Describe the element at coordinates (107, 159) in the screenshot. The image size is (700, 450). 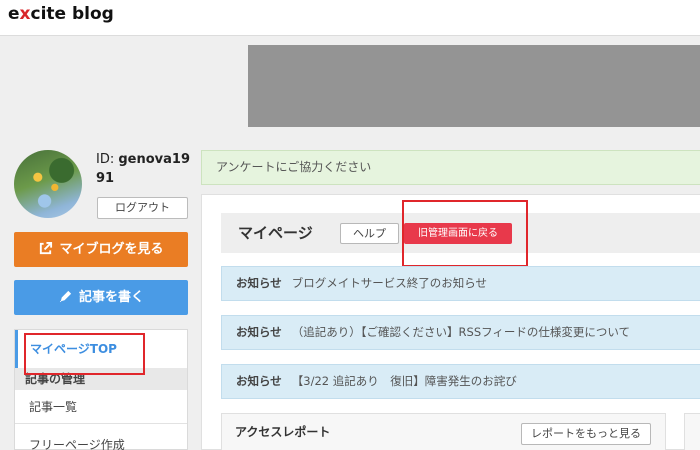
I see `user-id-label: ID:` at that location.